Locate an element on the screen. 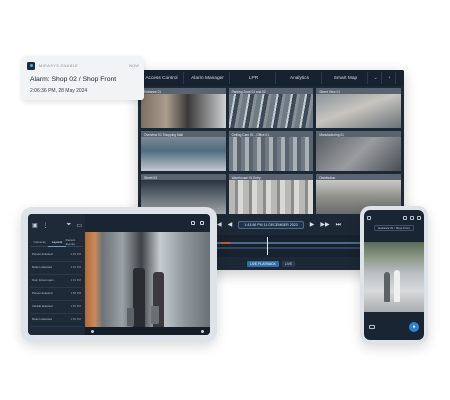 This screenshot has width=450, height=400. camera-tile: Warehouse 01 Entry is located at coordinates (271, 194).